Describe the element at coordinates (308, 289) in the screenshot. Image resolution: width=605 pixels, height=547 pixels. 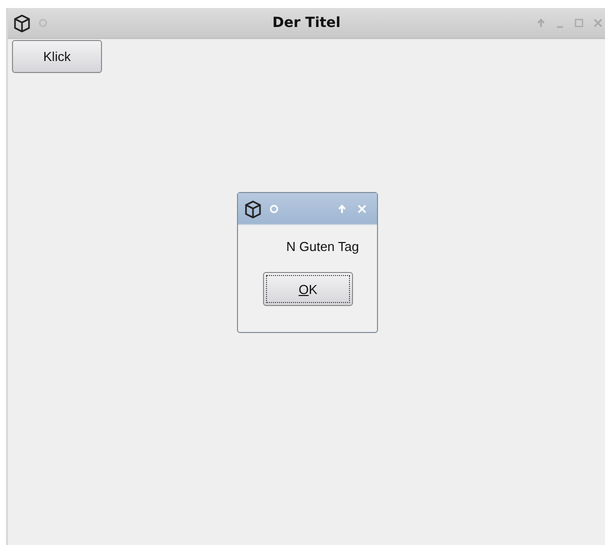
I see `ok-button: OK` at that location.